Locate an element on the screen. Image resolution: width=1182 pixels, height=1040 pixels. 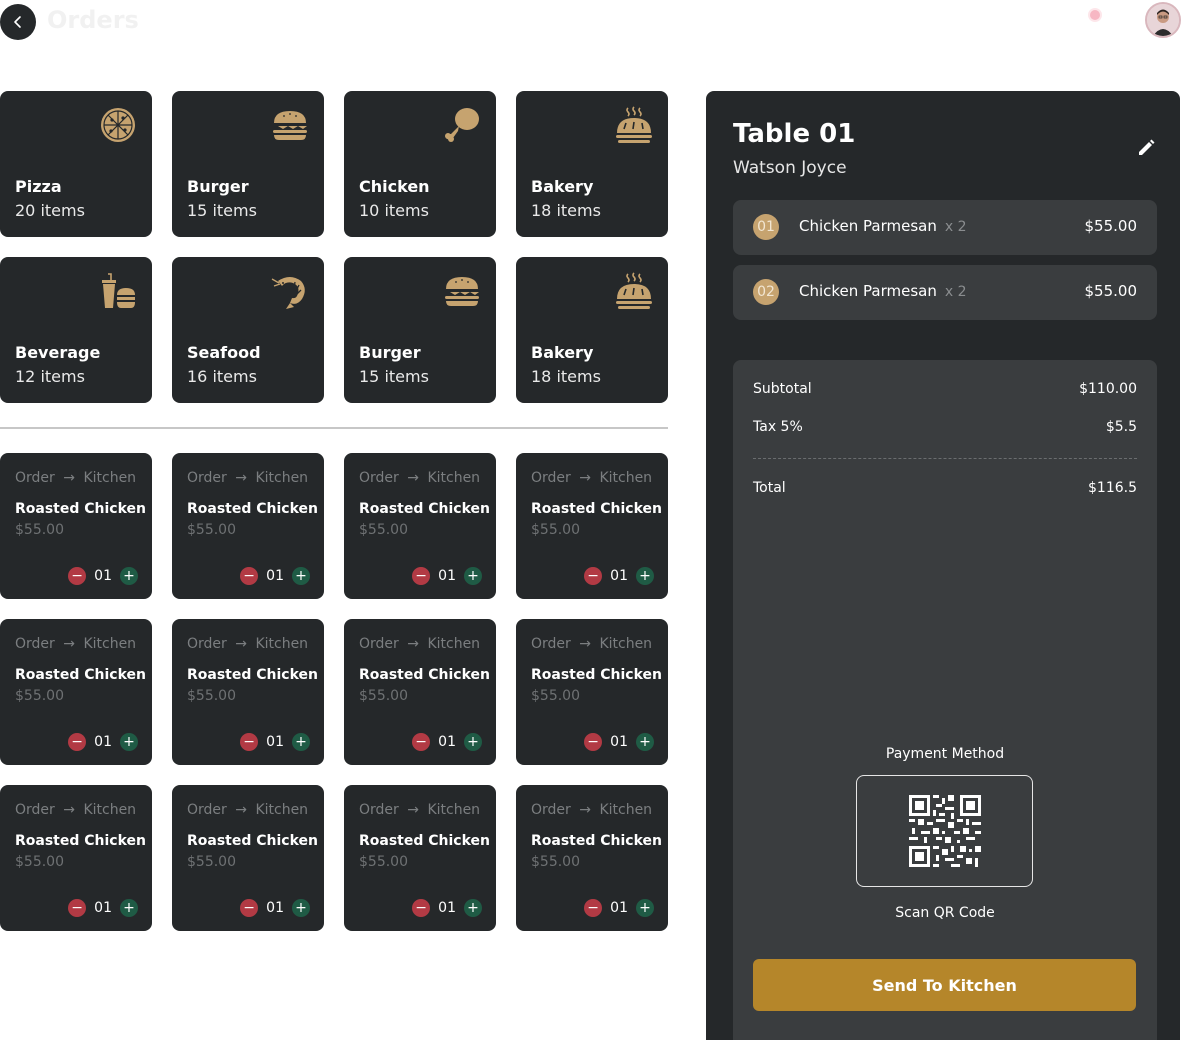
chevron-left-icon is located at coordinates (17, 22).